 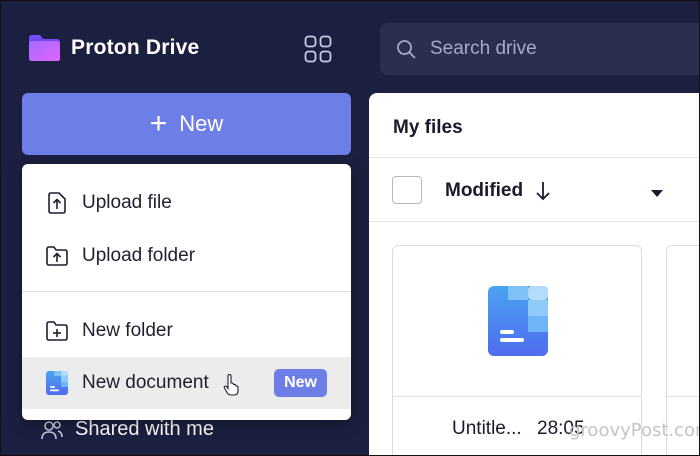 I want to click on menu-item-label: Upload file, so click(x=127, y=202).